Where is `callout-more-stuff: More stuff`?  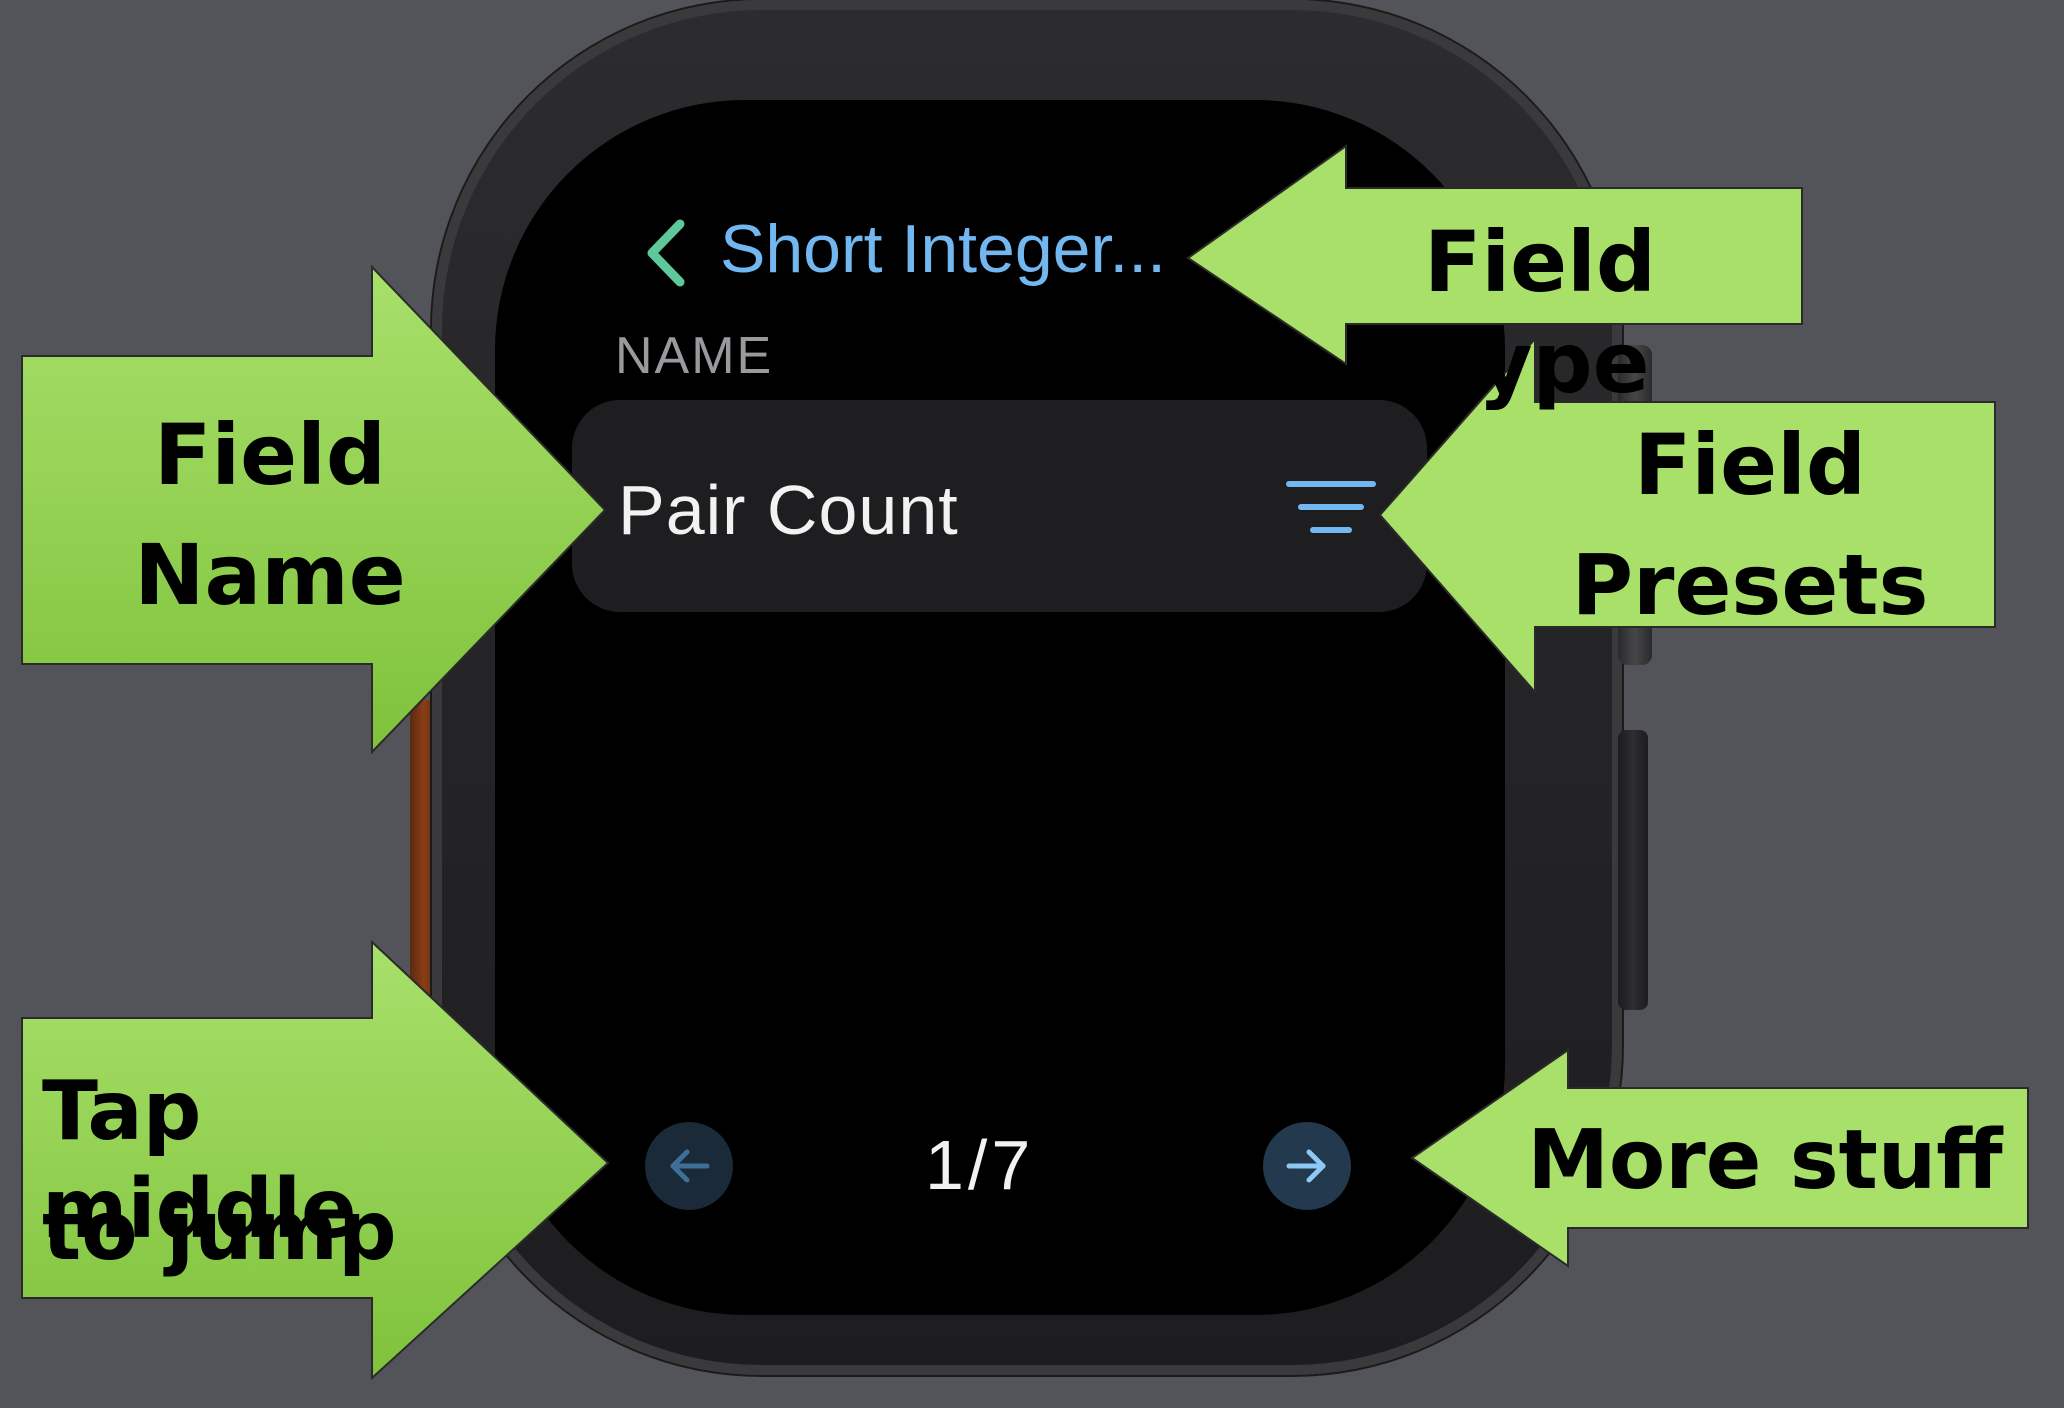
callout-more-stuff: More stuff is located at coordinates (1765, 1160).